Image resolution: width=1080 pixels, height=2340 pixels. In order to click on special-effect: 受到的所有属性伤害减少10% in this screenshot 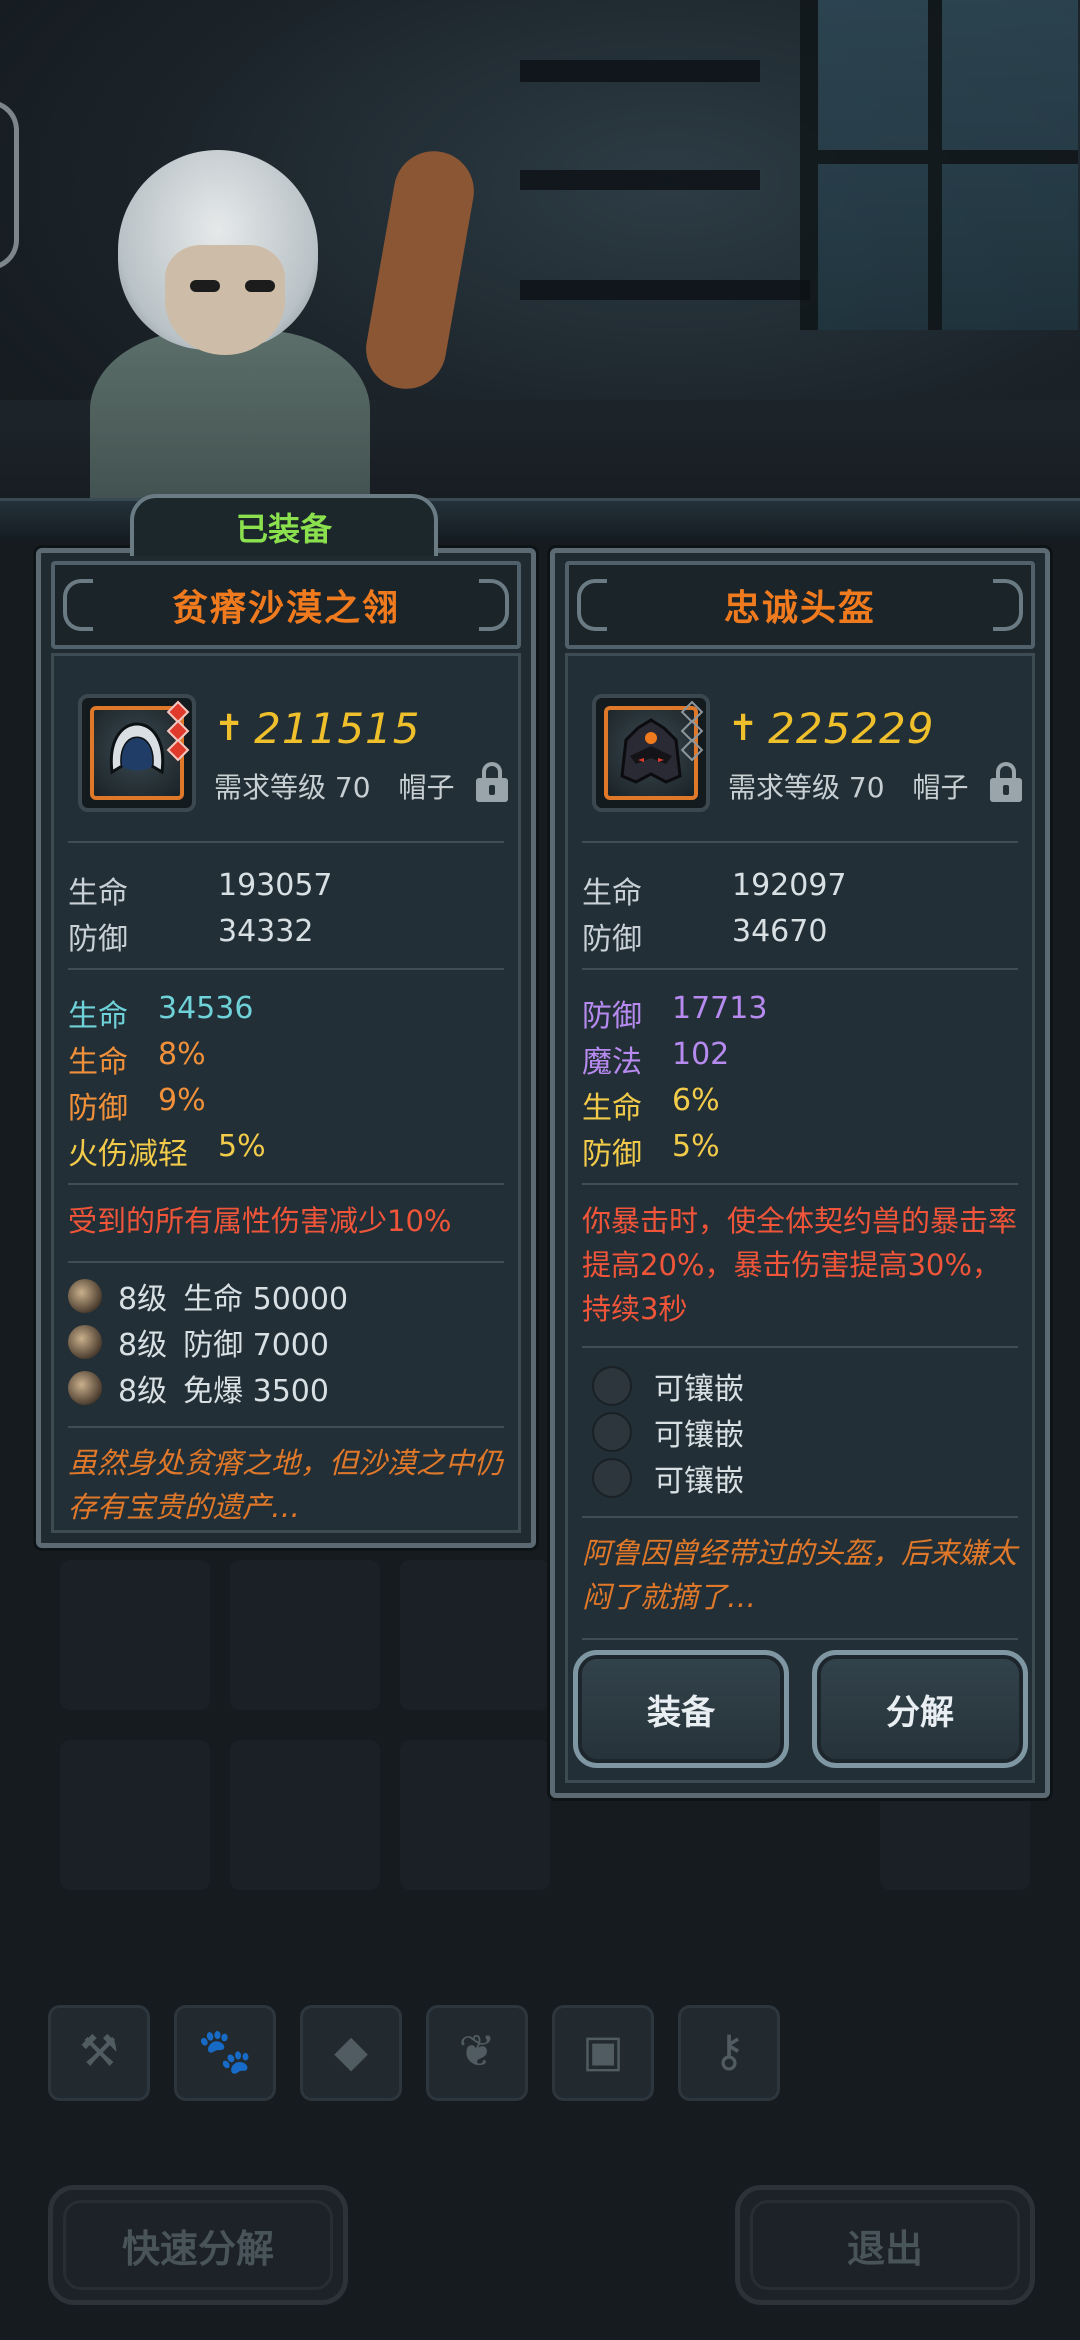, I will do `click(260, 1221)`.